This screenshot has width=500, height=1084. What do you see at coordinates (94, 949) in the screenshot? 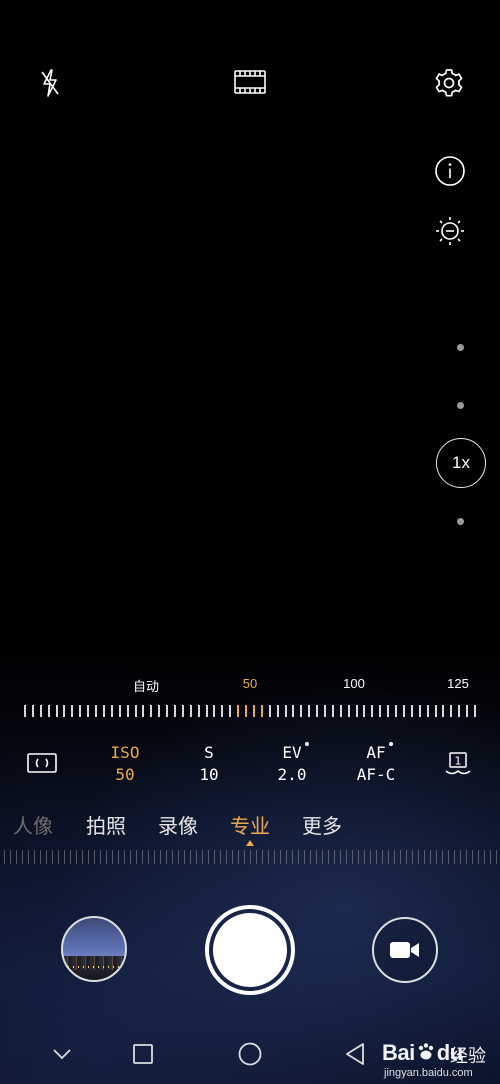
I see `gallery-thumbnail` at bounding box center [94, 949].